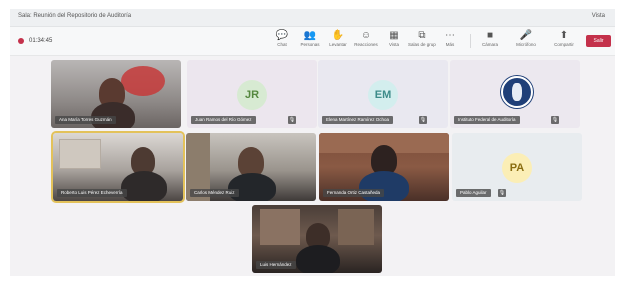  I want to click on chat-icon: 💬, so click(282, 35).